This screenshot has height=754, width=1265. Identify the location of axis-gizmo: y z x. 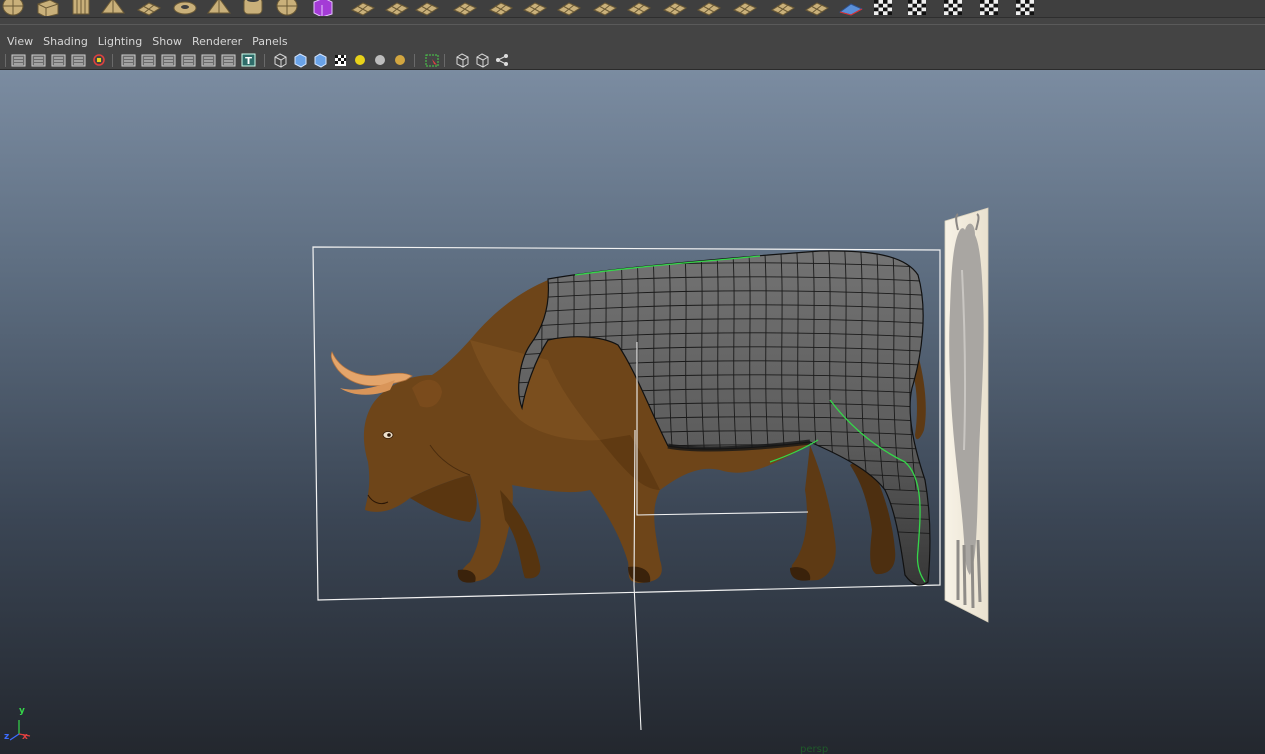
(19, 724).